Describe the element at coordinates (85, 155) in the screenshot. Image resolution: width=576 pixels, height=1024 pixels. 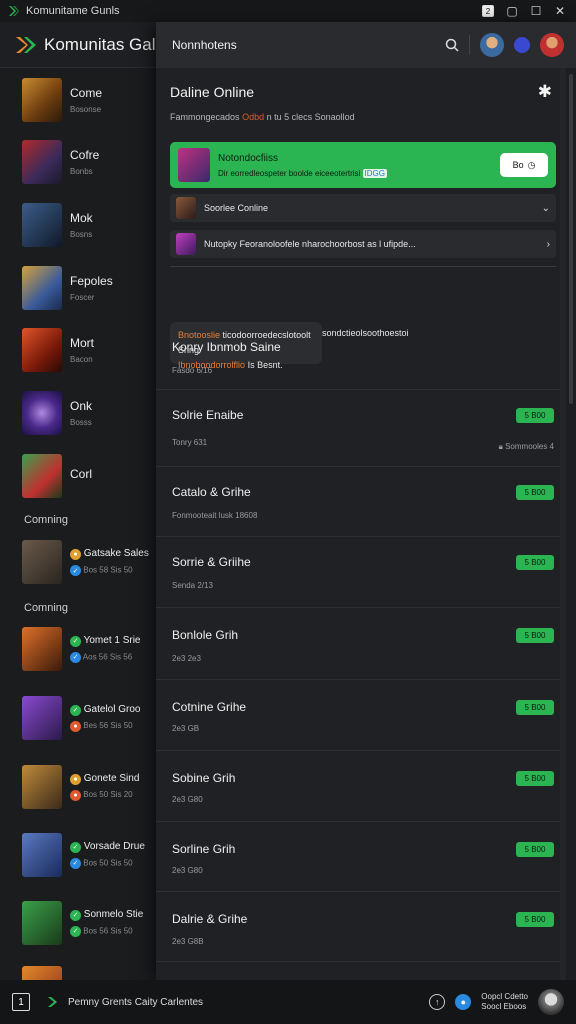
I see `sidebar-item-title: Cofre` at that location.